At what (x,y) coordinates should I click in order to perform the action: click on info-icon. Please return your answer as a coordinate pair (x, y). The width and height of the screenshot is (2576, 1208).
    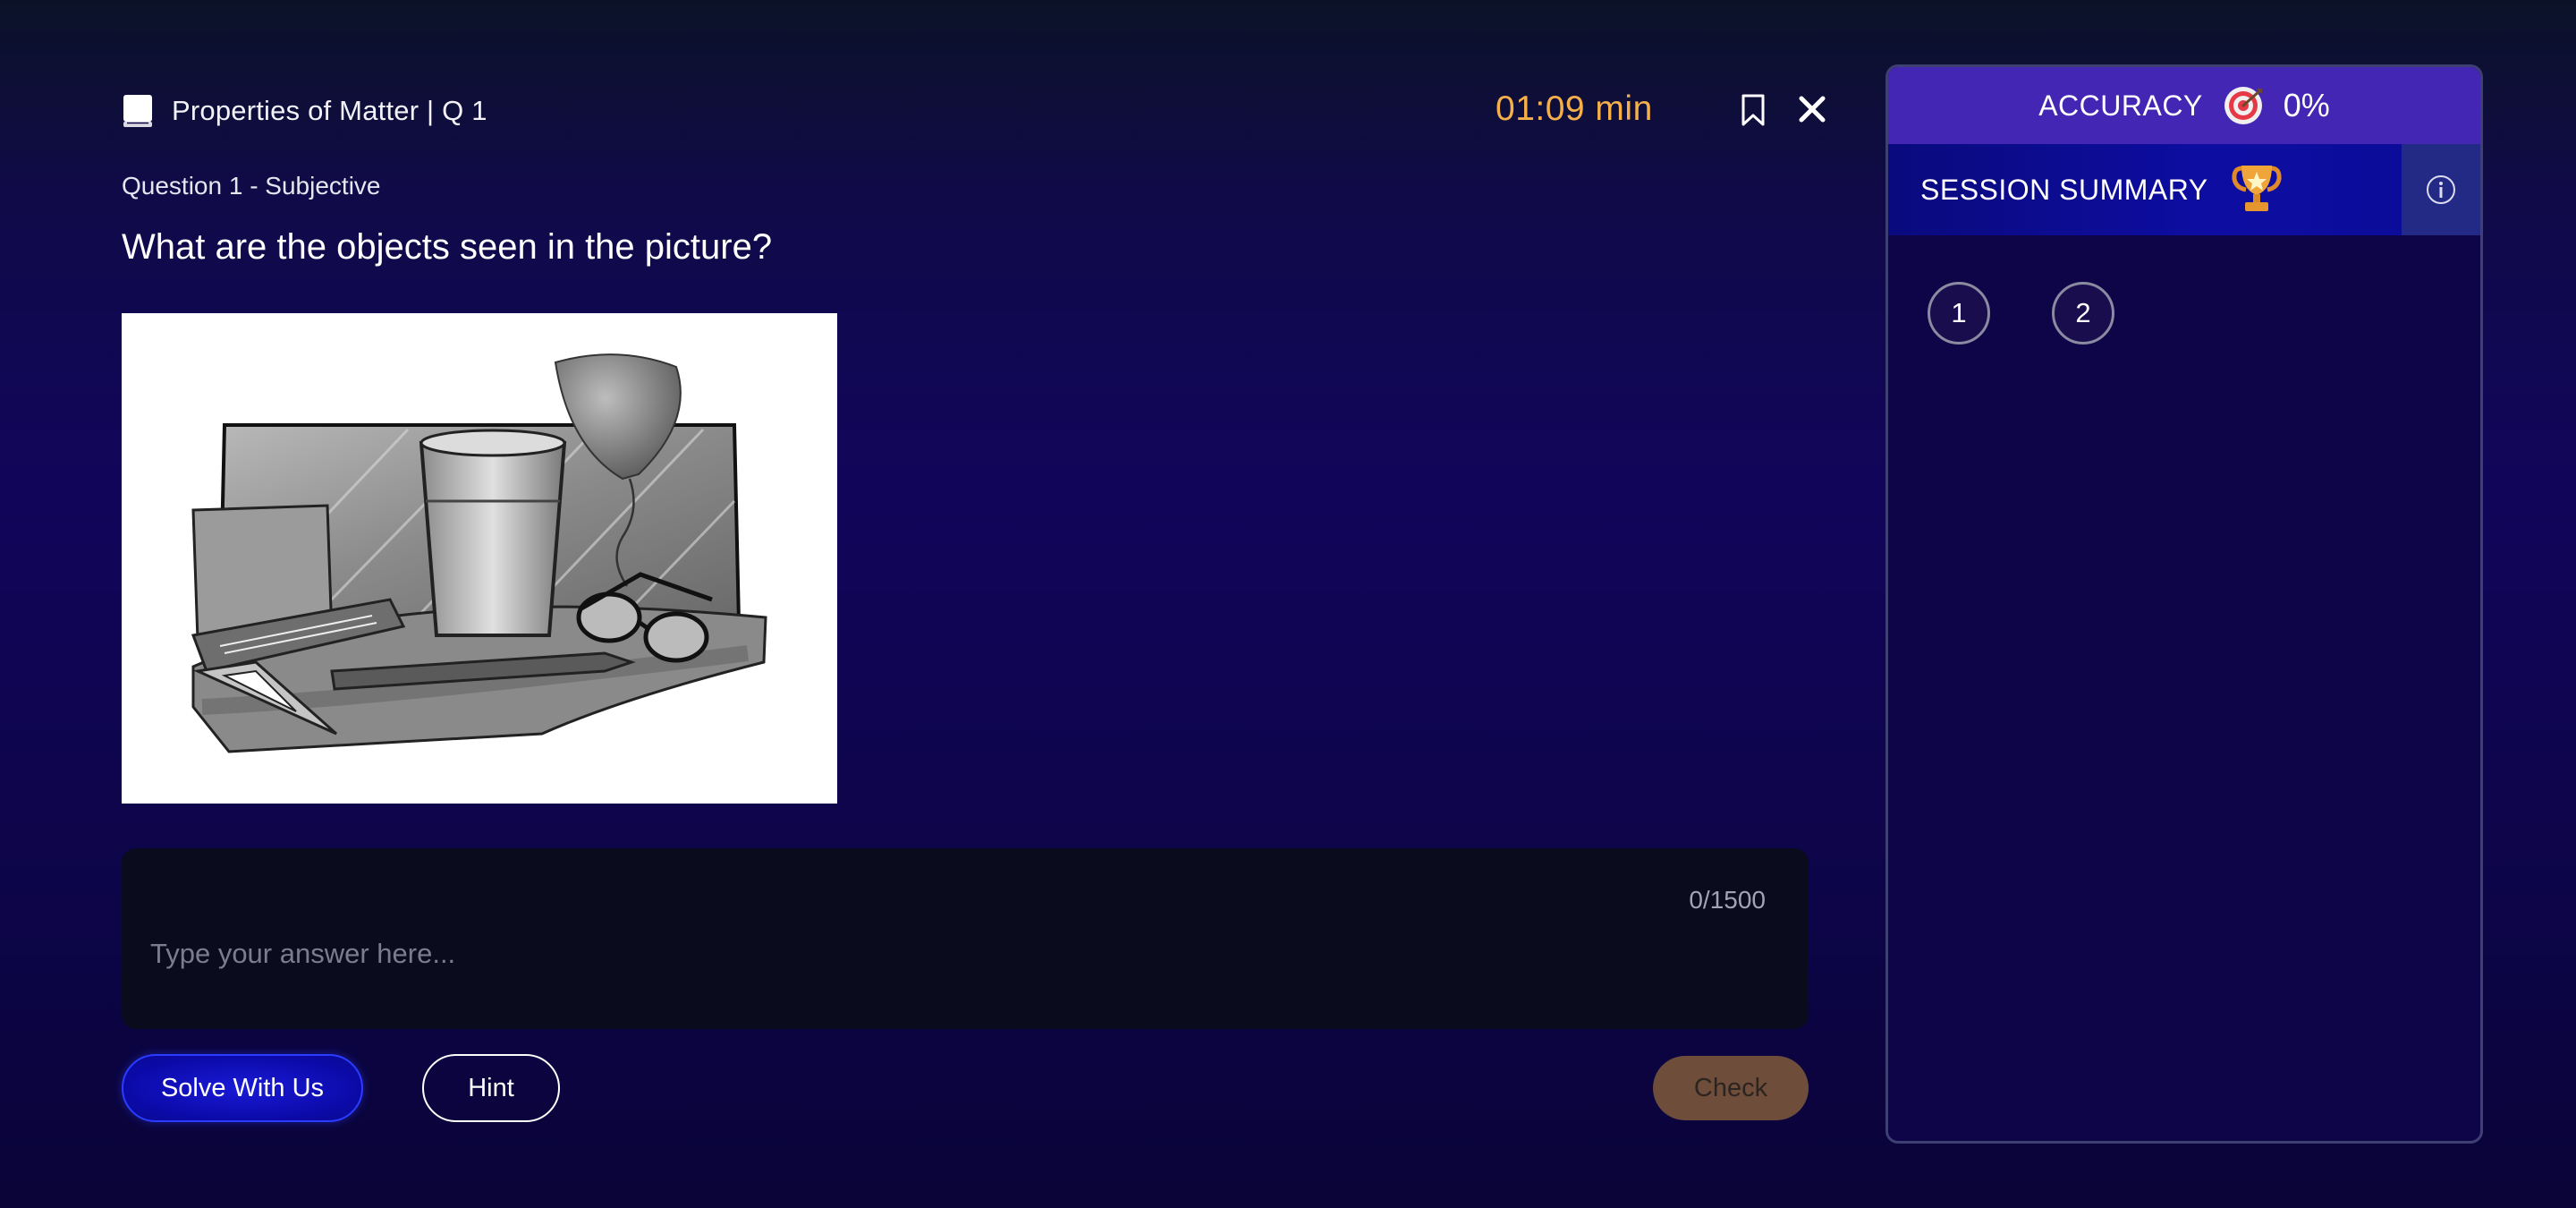
    Looking at the image, I should click on (2441, 189).